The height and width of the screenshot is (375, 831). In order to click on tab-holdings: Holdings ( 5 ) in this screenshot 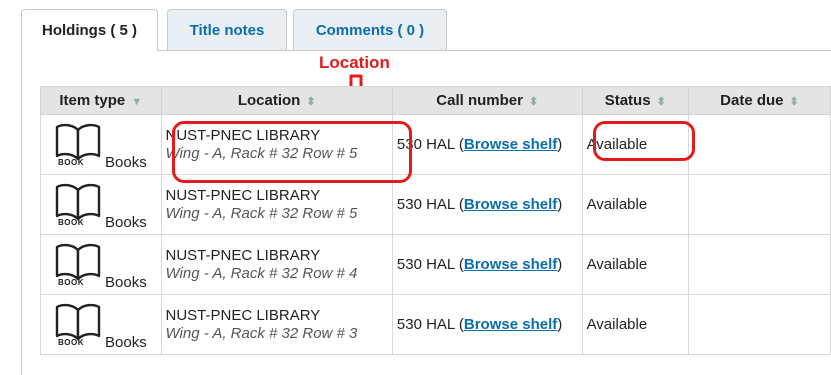, I will do `click(89, 30)`.